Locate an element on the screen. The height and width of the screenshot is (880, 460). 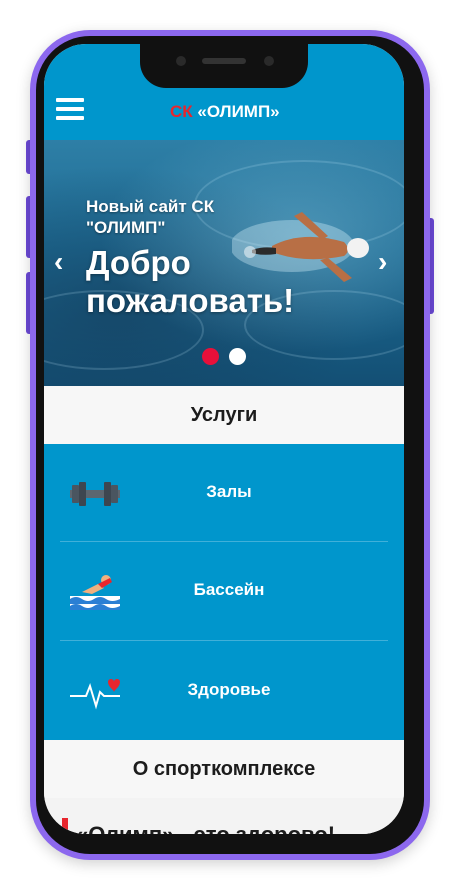
dumbbell-icon is located at coordinates (95, 494).